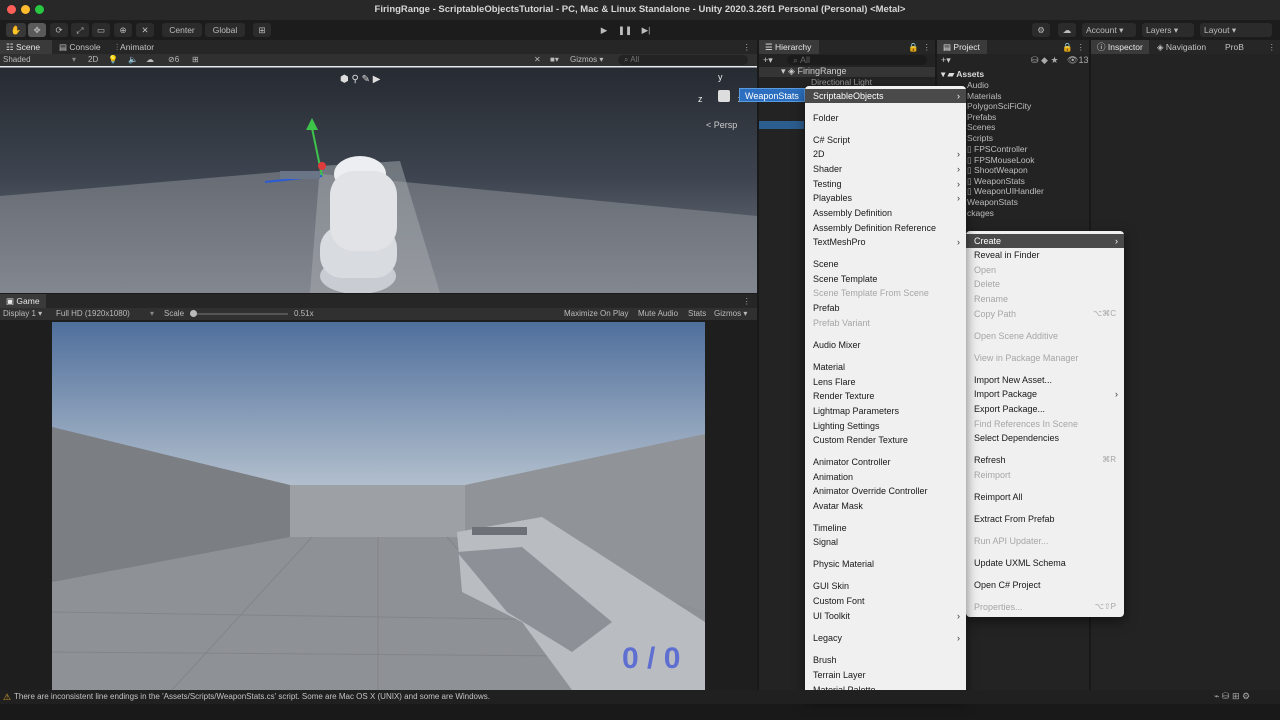  I want to click on context-item-open-c-project: Open C# Project, so click(1045, 585).